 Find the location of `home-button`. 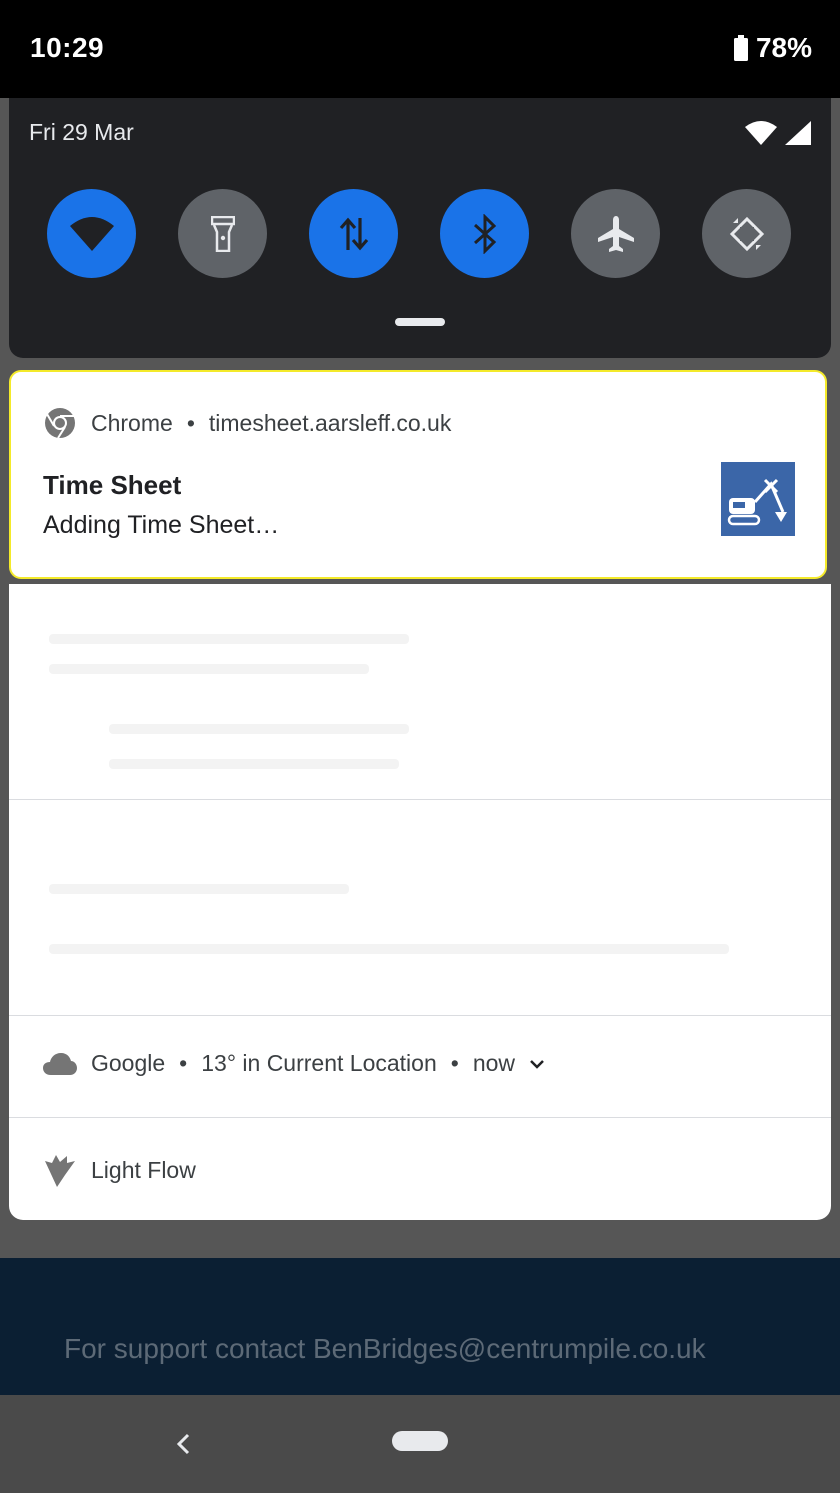

home-button is located at coordinates (420, 1441).